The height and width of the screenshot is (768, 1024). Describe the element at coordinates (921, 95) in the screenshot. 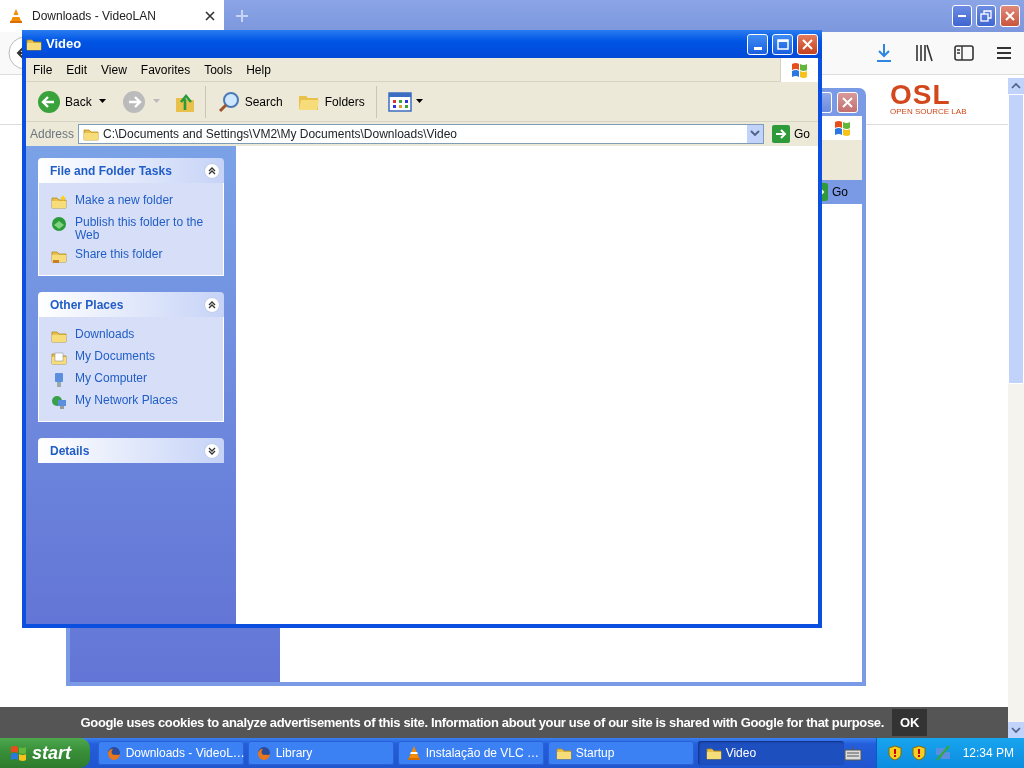

I see `logo-text: OSL` at that location.